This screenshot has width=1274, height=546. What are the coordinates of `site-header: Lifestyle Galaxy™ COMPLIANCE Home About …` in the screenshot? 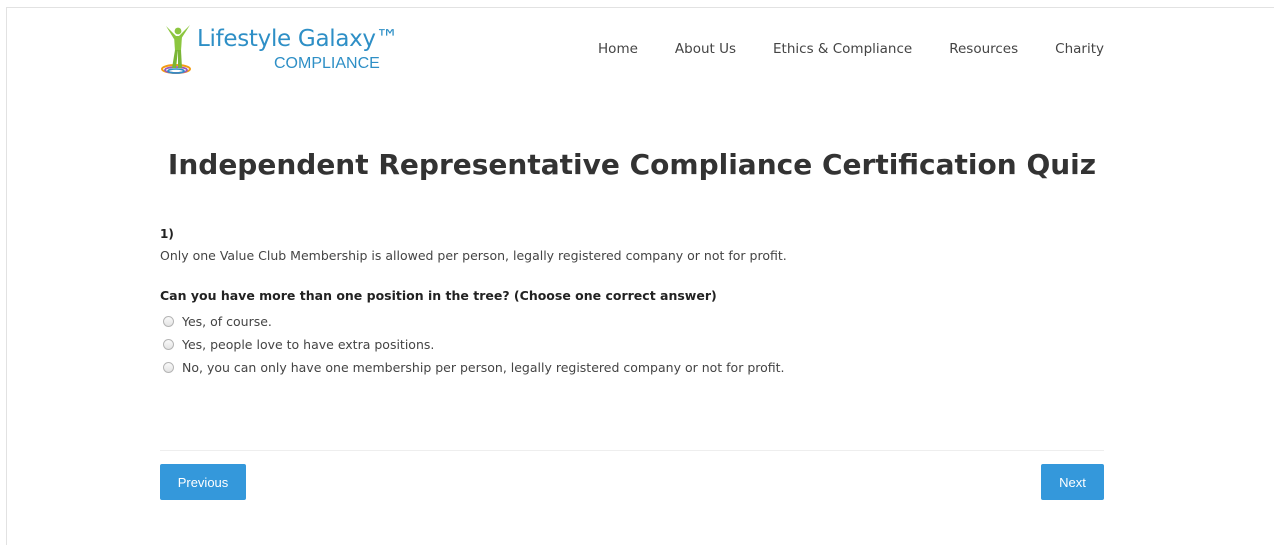 It's located at (632, 53).